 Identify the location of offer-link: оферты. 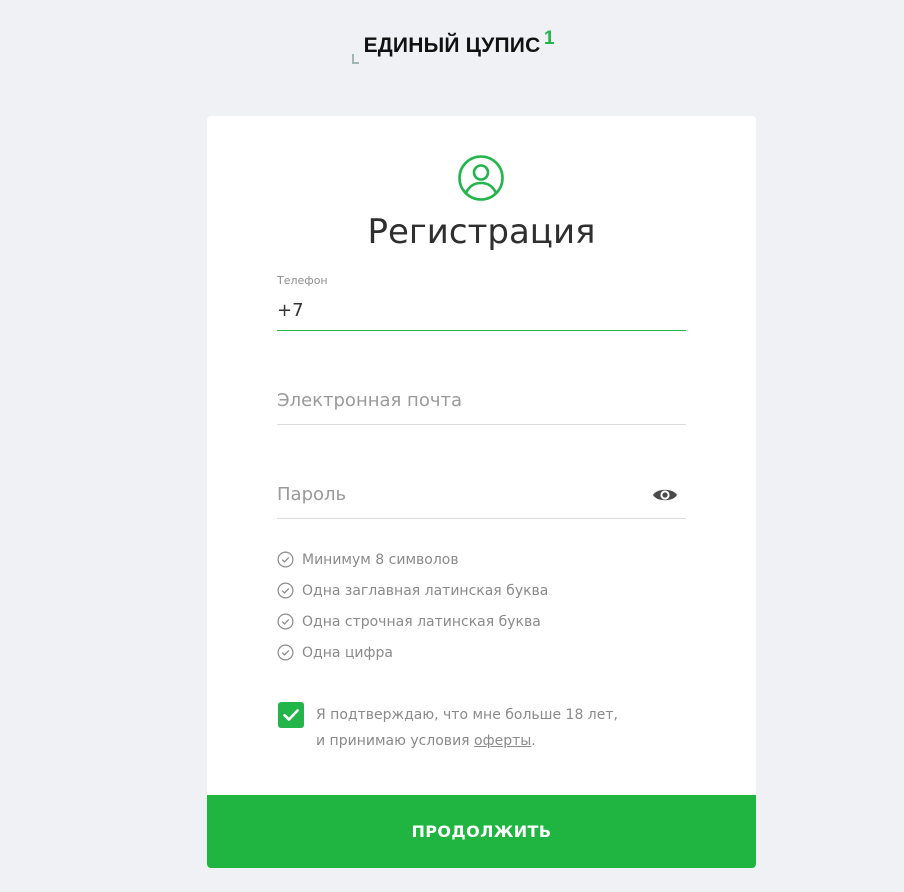
(502, 741).